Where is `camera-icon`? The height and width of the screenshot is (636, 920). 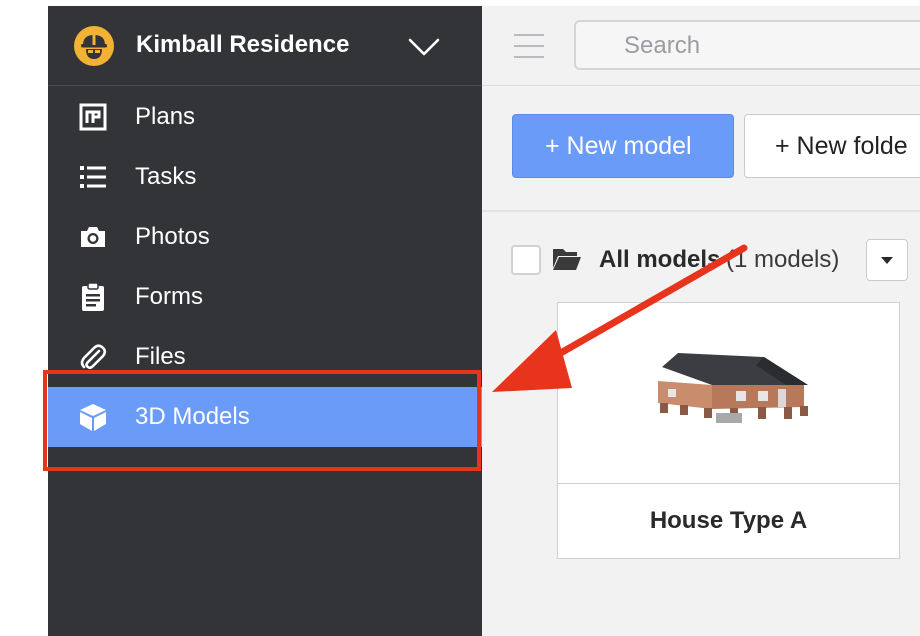 camera-icon is located at coordinates (93, 237).